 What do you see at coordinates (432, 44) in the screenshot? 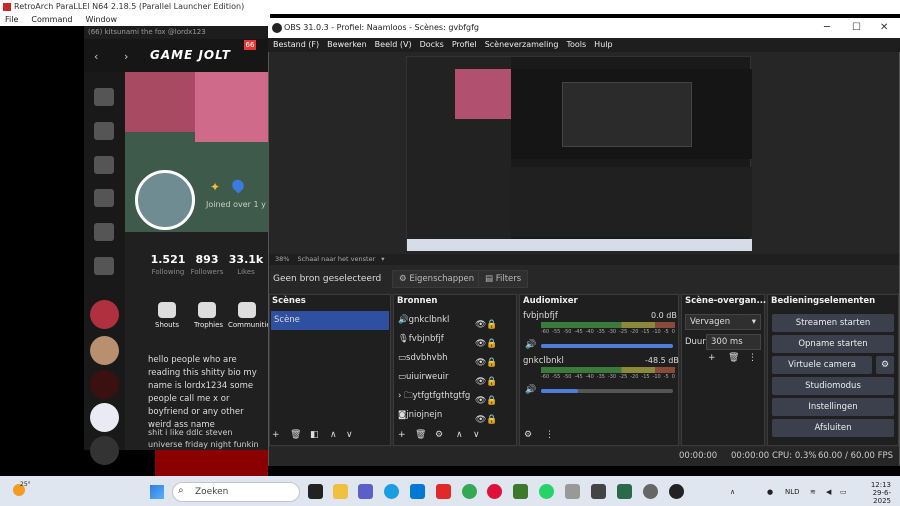
I see `menu-docks: Docks` at bounding box center [432, 44].